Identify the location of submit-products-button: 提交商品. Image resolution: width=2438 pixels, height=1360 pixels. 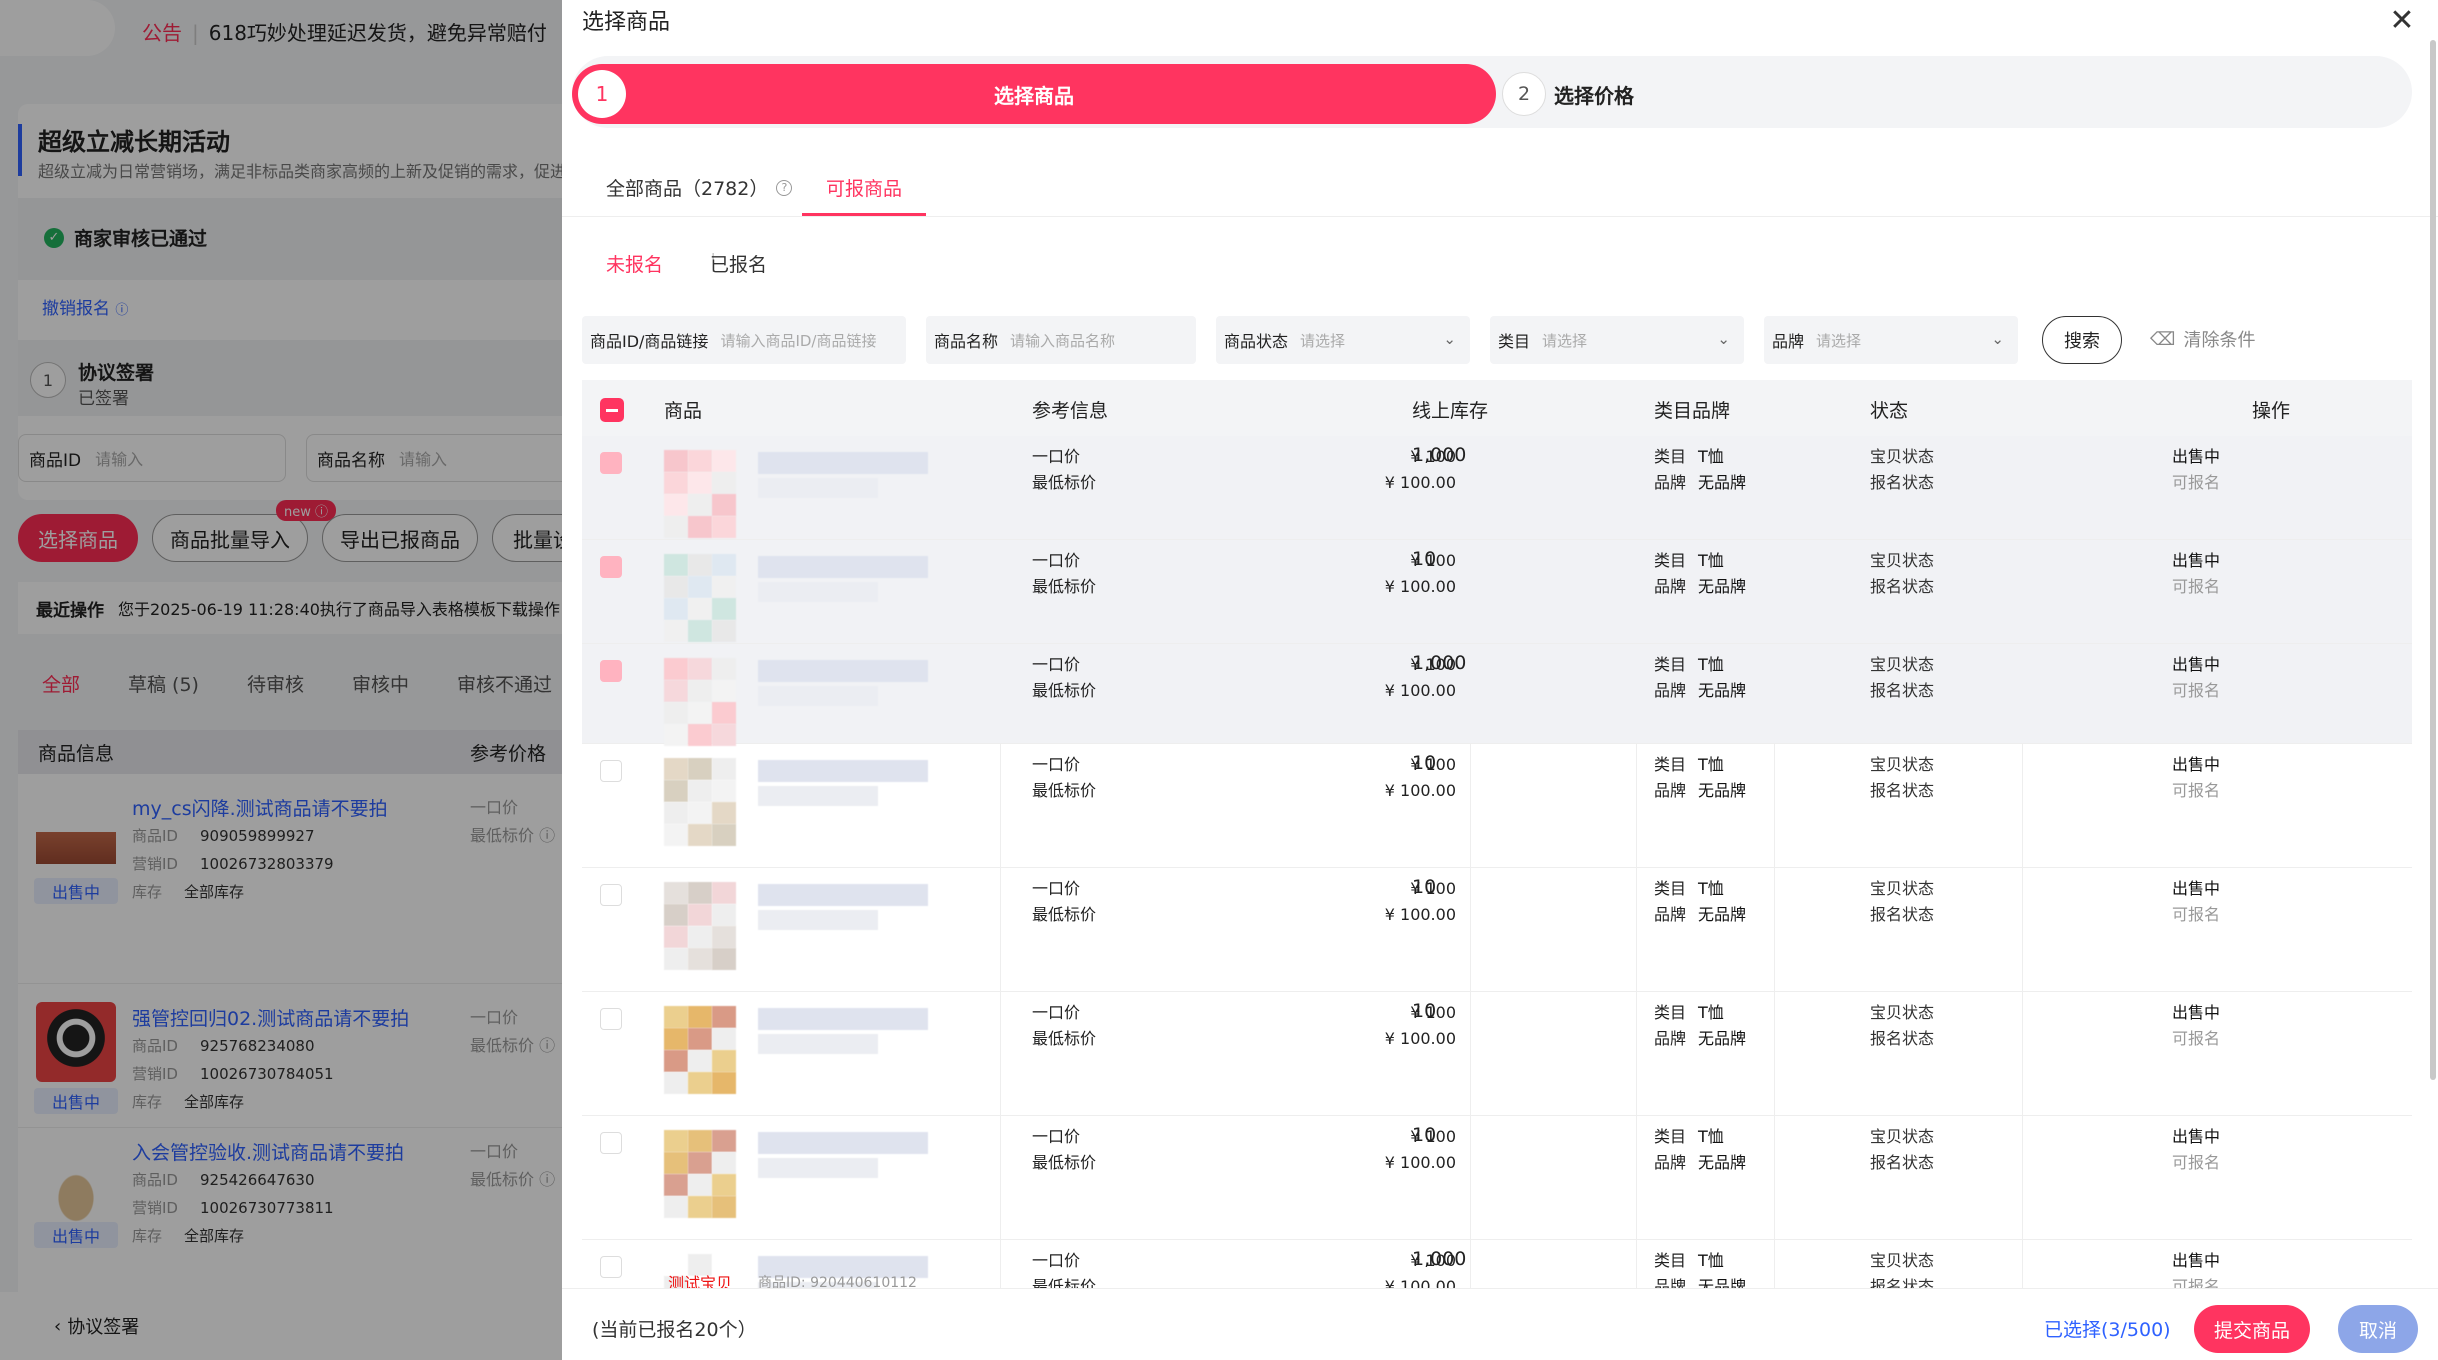
(2252, 1329).